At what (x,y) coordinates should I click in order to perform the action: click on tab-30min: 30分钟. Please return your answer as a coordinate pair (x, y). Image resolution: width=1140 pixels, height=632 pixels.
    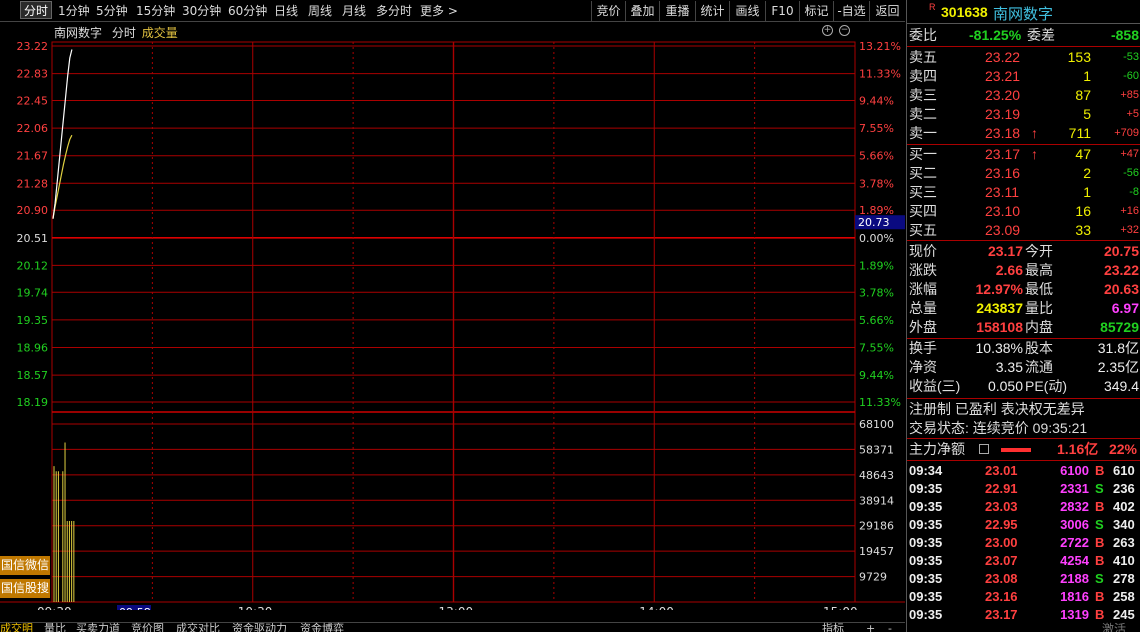
    Looking at the image, I should click on (201, 11).